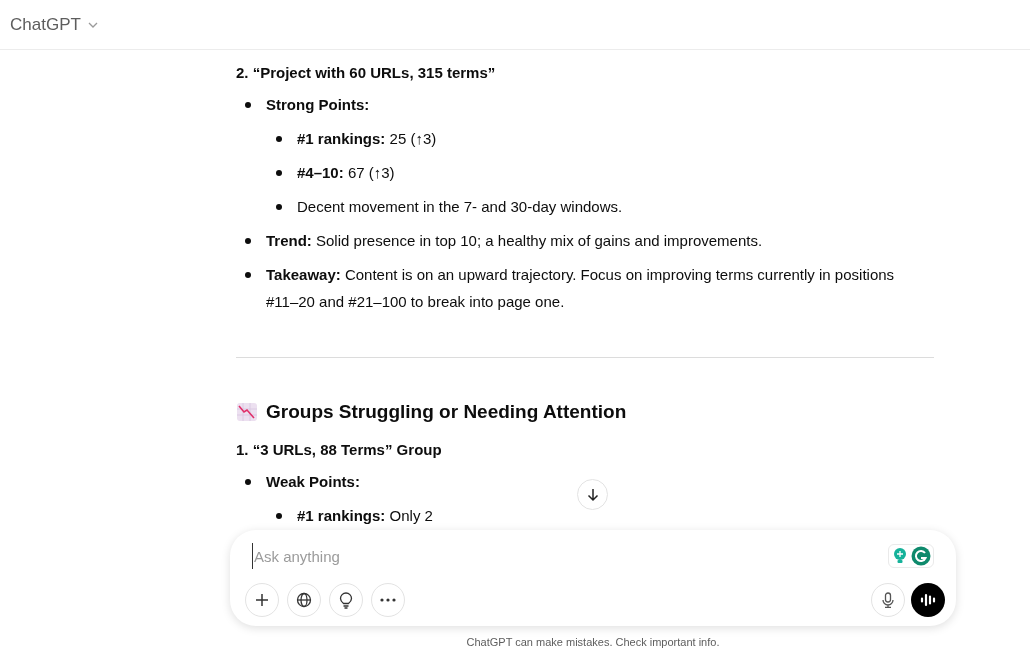 This screenshot has height=654, width=1030. Describe the element at coordinates (304, 600) in the screenshot. I see `globe-icon` at that location.